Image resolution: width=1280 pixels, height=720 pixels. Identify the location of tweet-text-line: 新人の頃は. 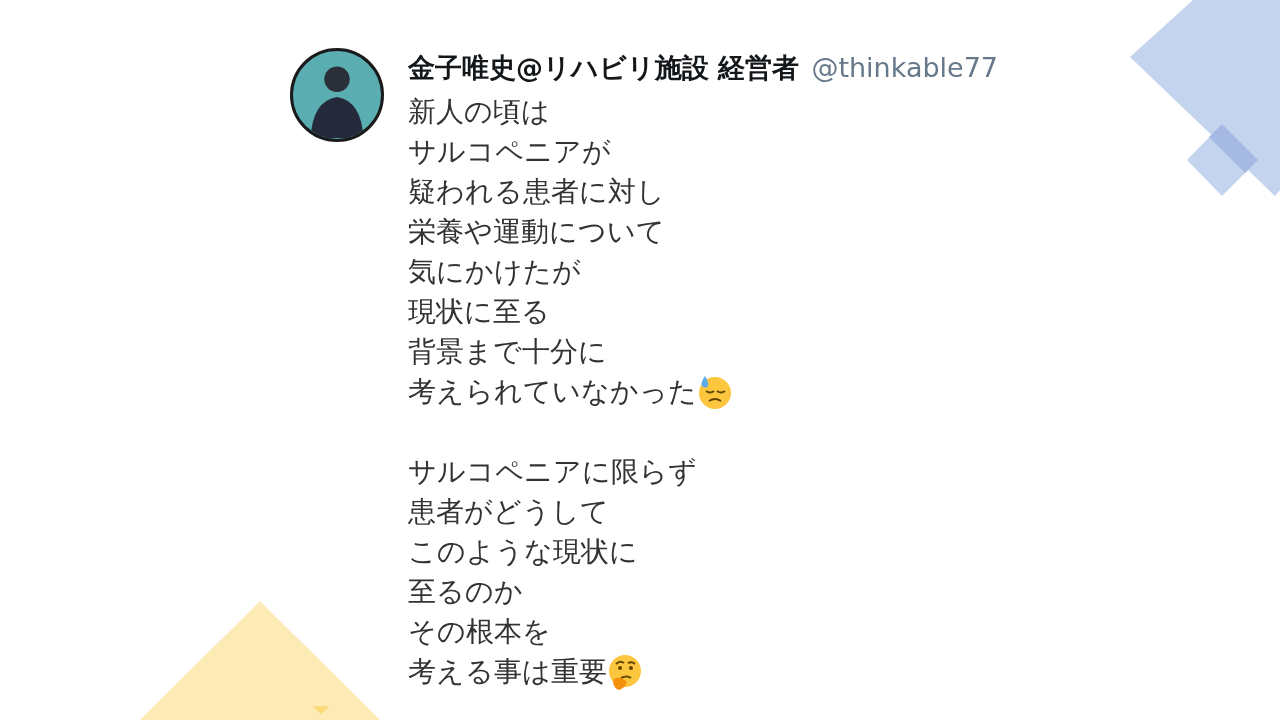
(479, 112).